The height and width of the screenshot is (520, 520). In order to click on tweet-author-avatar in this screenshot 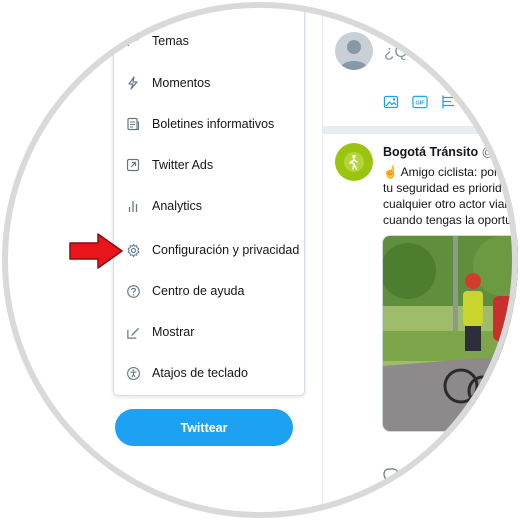, I will do `click(354, 162)`.